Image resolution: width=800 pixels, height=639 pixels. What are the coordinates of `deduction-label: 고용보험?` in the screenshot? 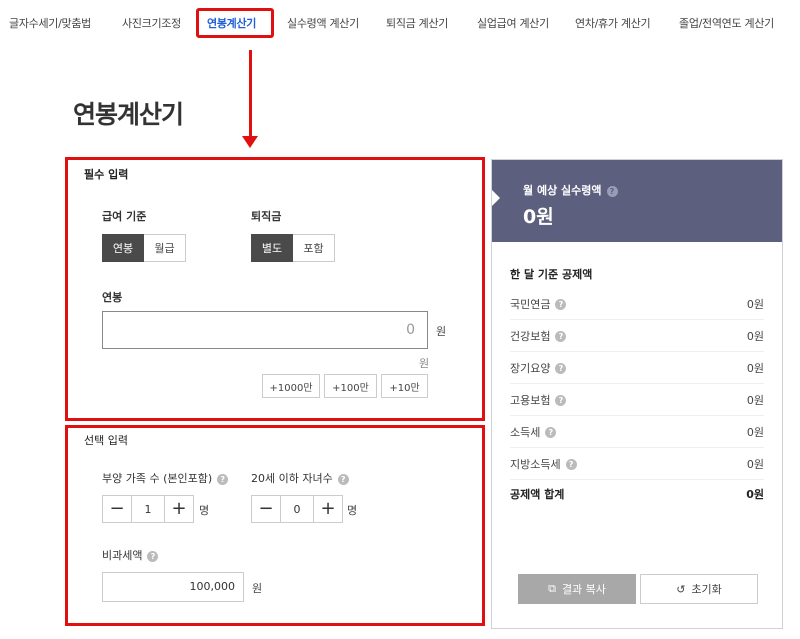 It's located at (538, 400).